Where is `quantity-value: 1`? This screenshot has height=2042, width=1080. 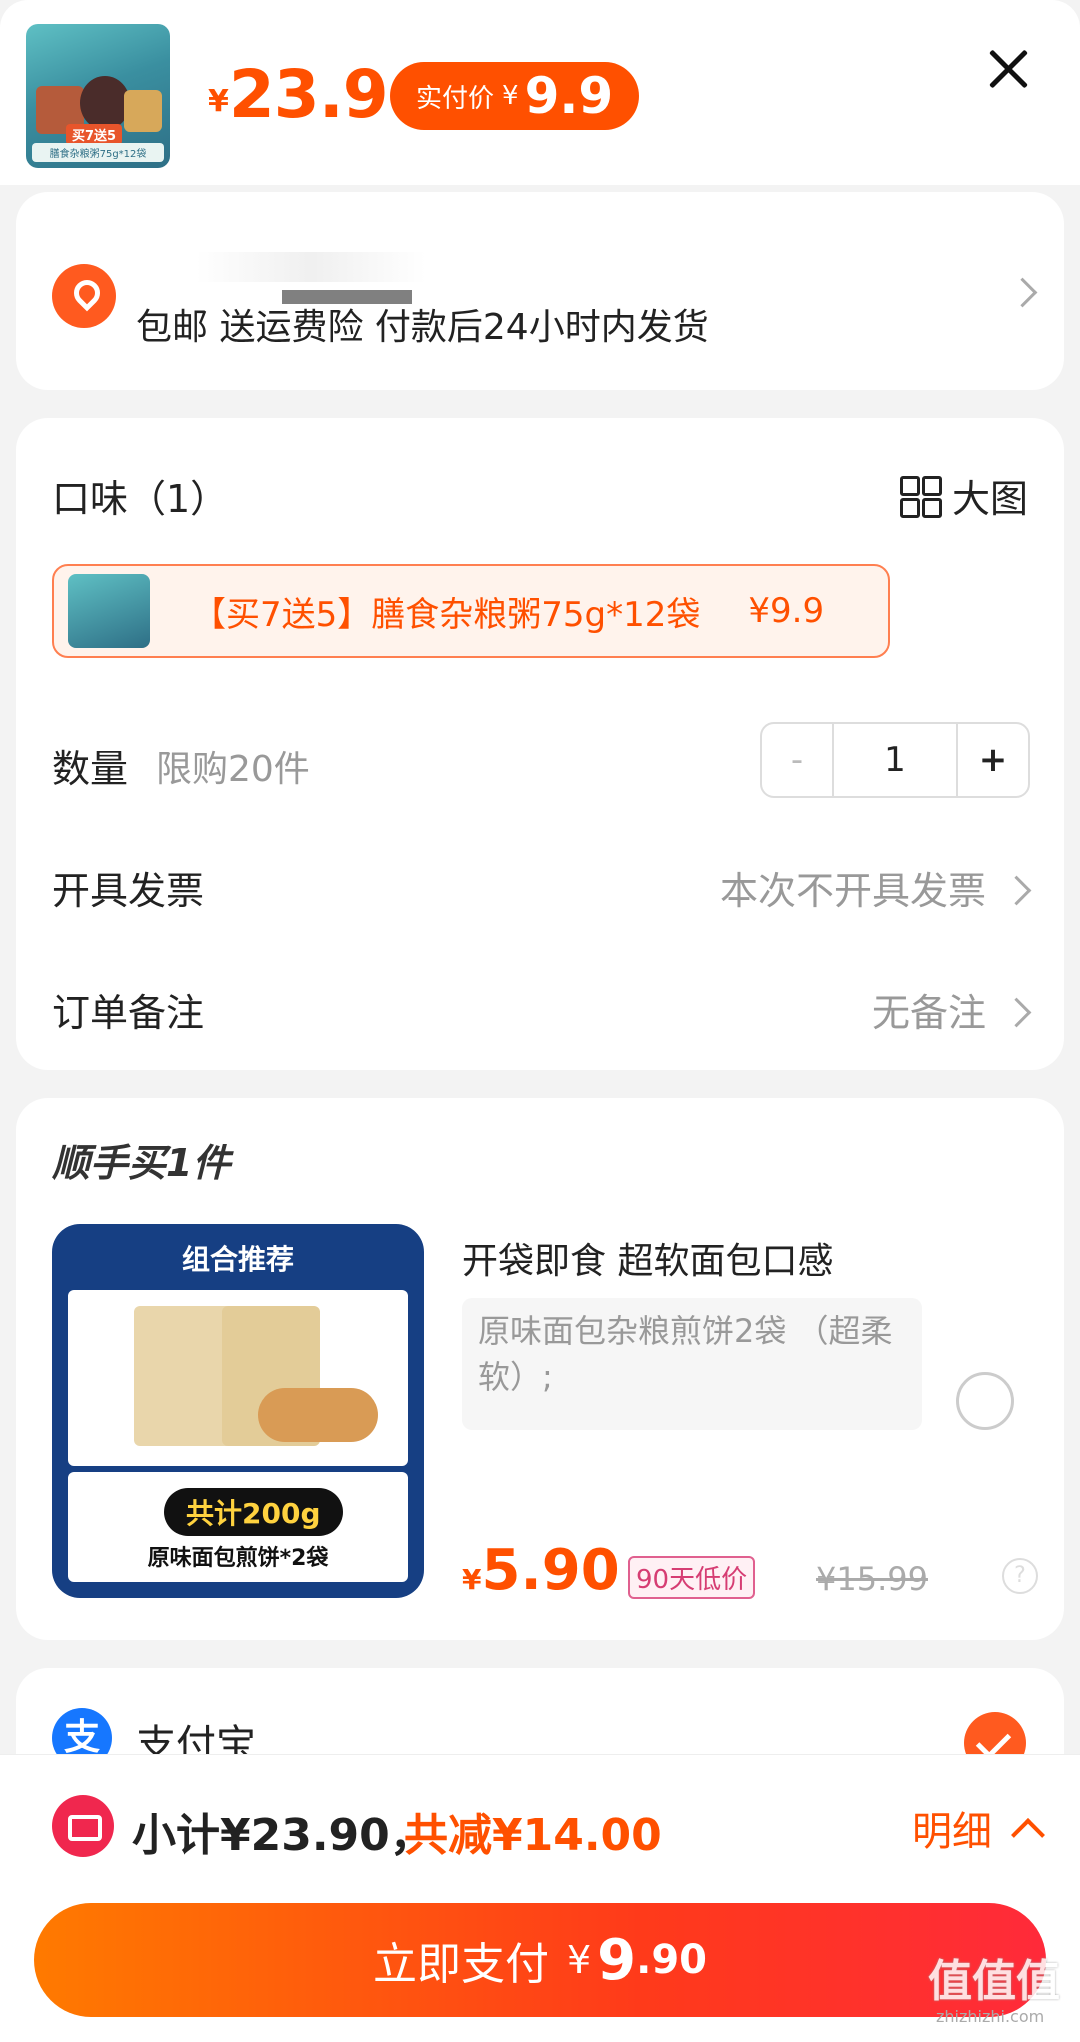
quantity-value: 1 is located at coordinates (896, 760).